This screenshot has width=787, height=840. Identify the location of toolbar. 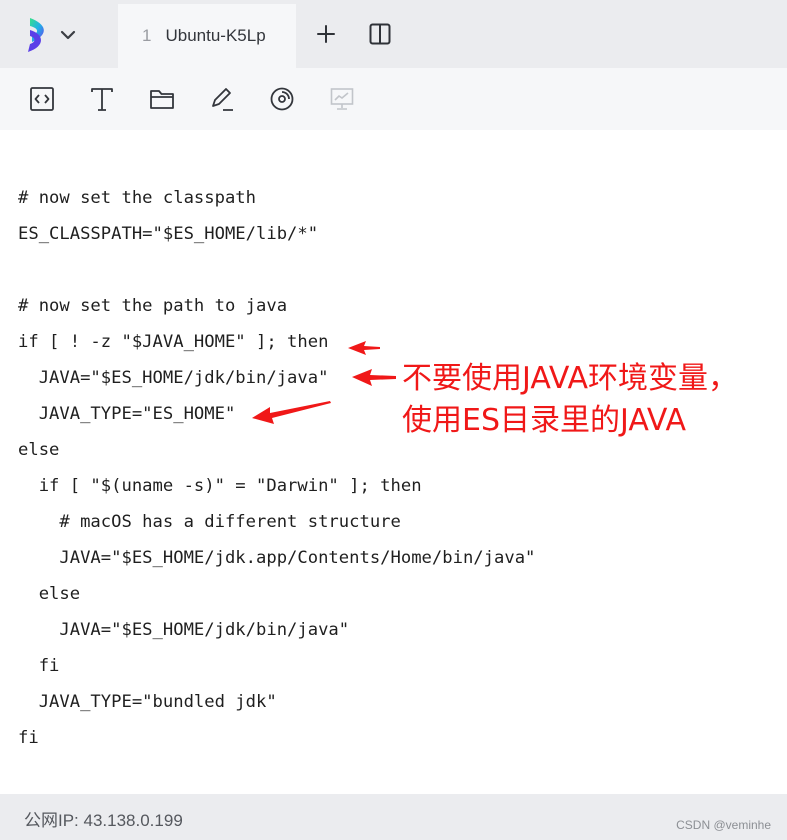
(393, 99).